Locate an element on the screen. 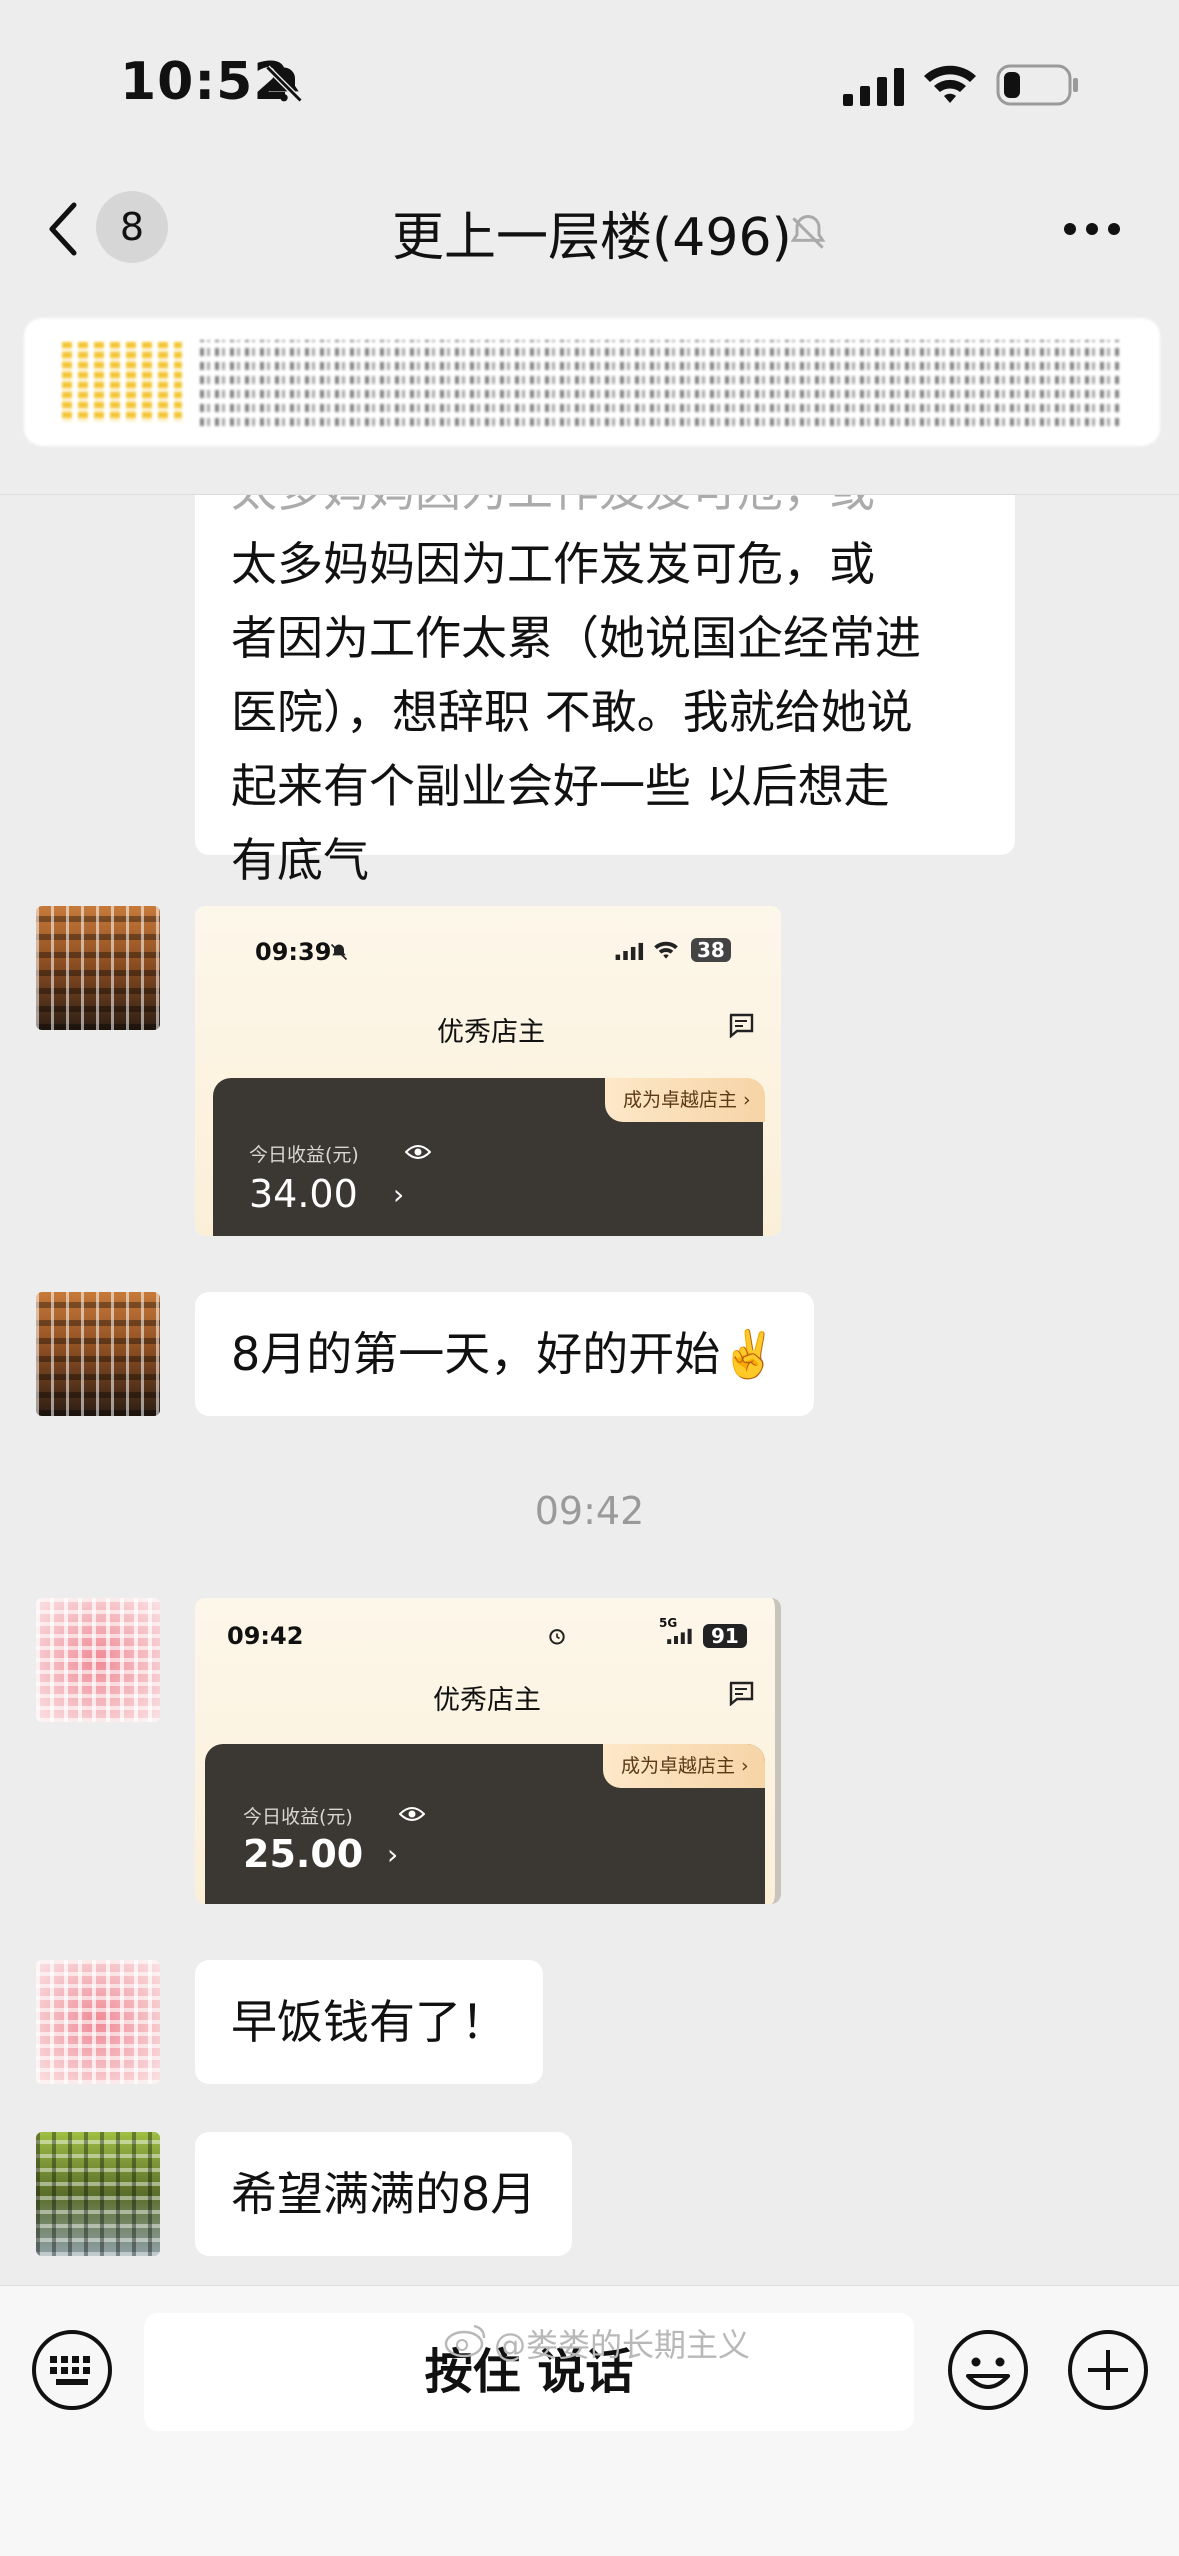 This screenshot has width=1179, height=2556. pinned-message-banner is located at coordinates (592, 382).